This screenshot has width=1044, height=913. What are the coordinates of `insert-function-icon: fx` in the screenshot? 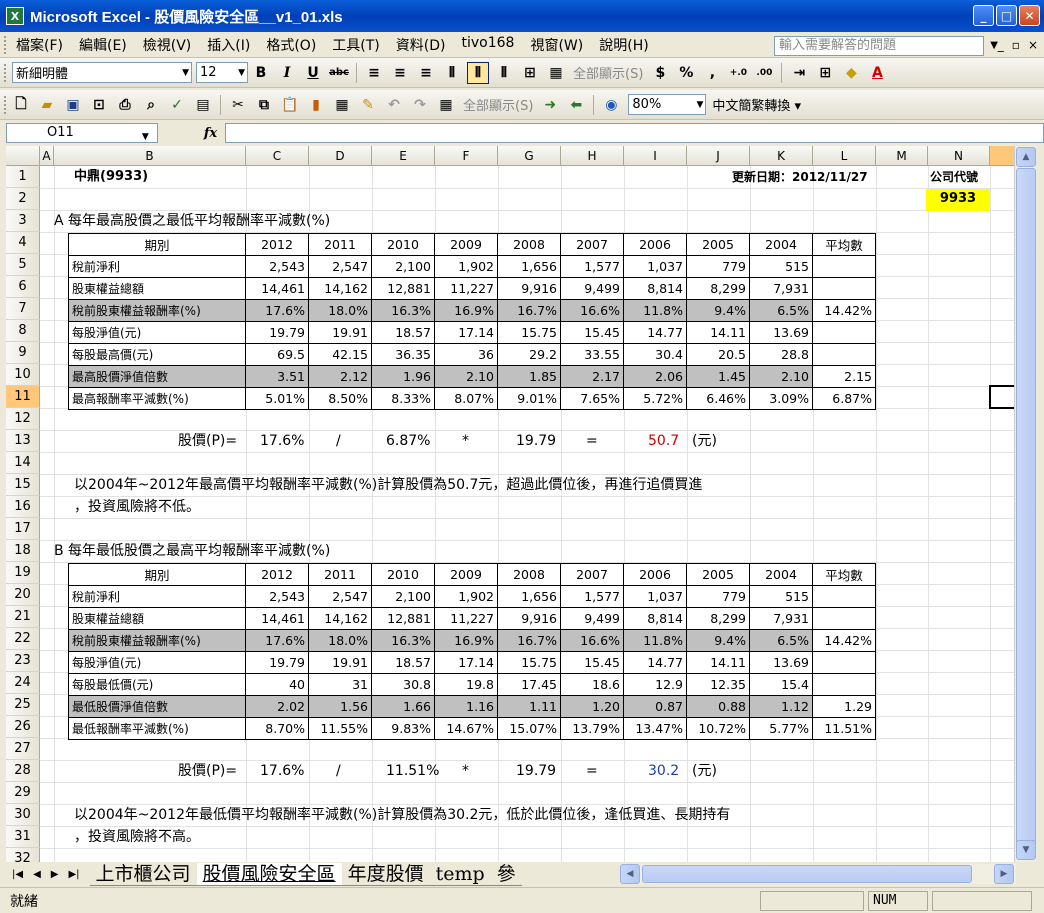 It's located at (210, 133).